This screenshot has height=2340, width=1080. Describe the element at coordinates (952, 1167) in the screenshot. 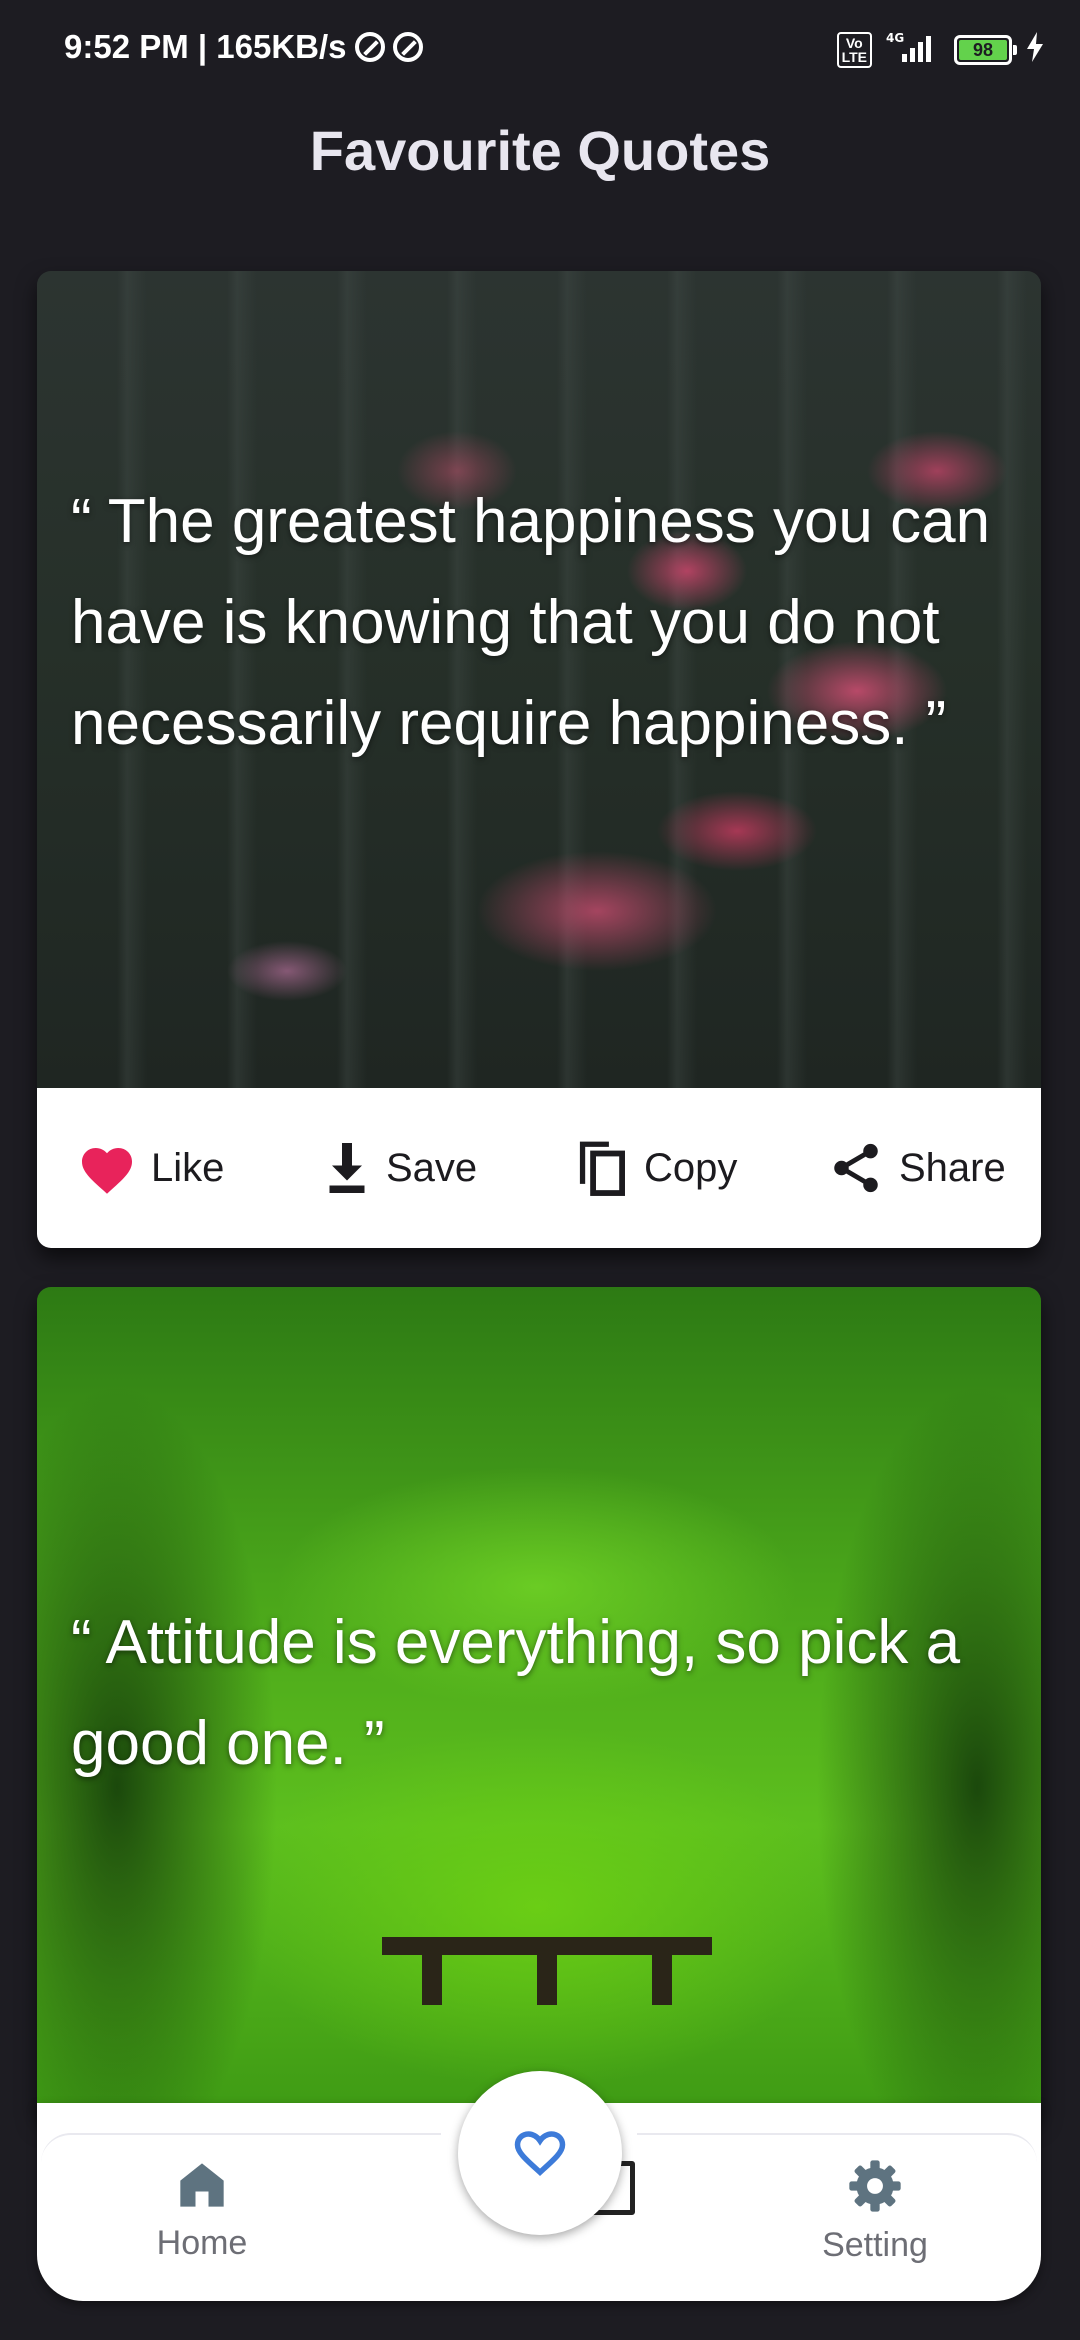

I see `share-label: Share` at that location.